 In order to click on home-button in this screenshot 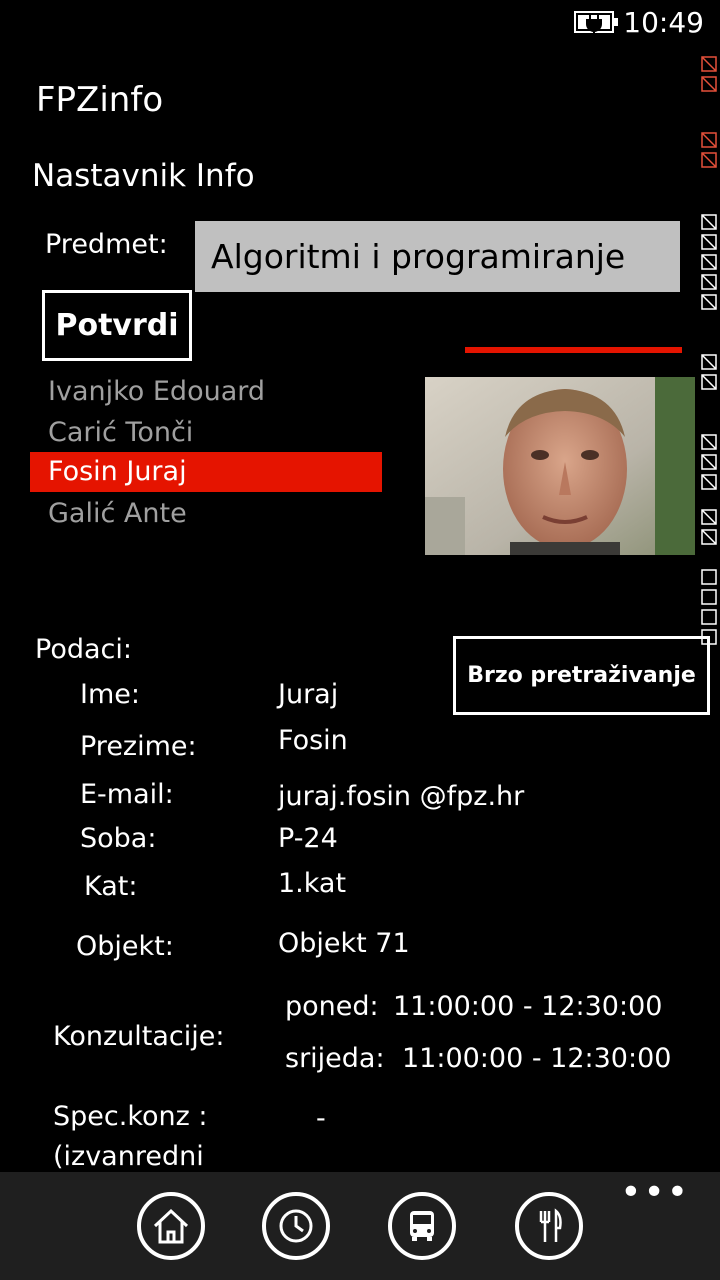, I will do `click(171, 1226)`.